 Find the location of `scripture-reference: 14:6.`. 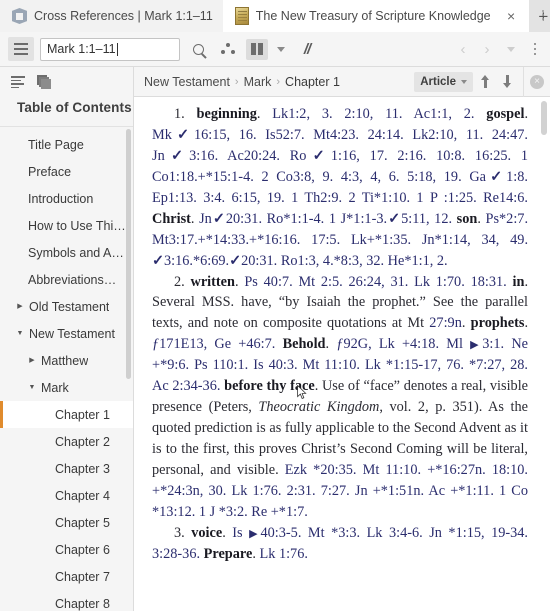

scripture-reference: 14:6. is located at coordinates (513, 198).